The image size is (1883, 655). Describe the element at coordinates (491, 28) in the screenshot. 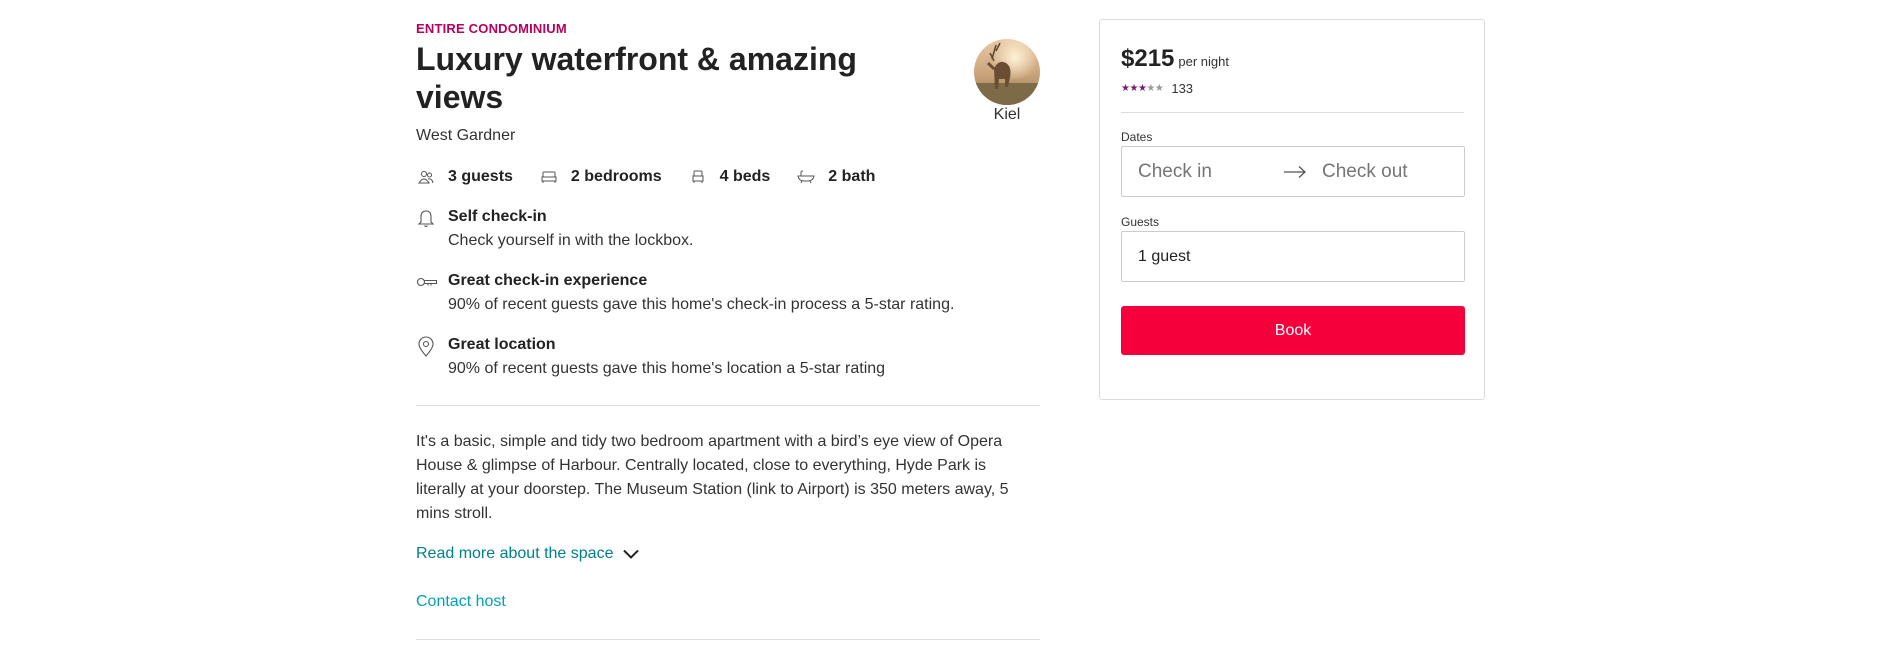

I see `listing-type-label: ENTIRE CONDOMINIUM` at that location.